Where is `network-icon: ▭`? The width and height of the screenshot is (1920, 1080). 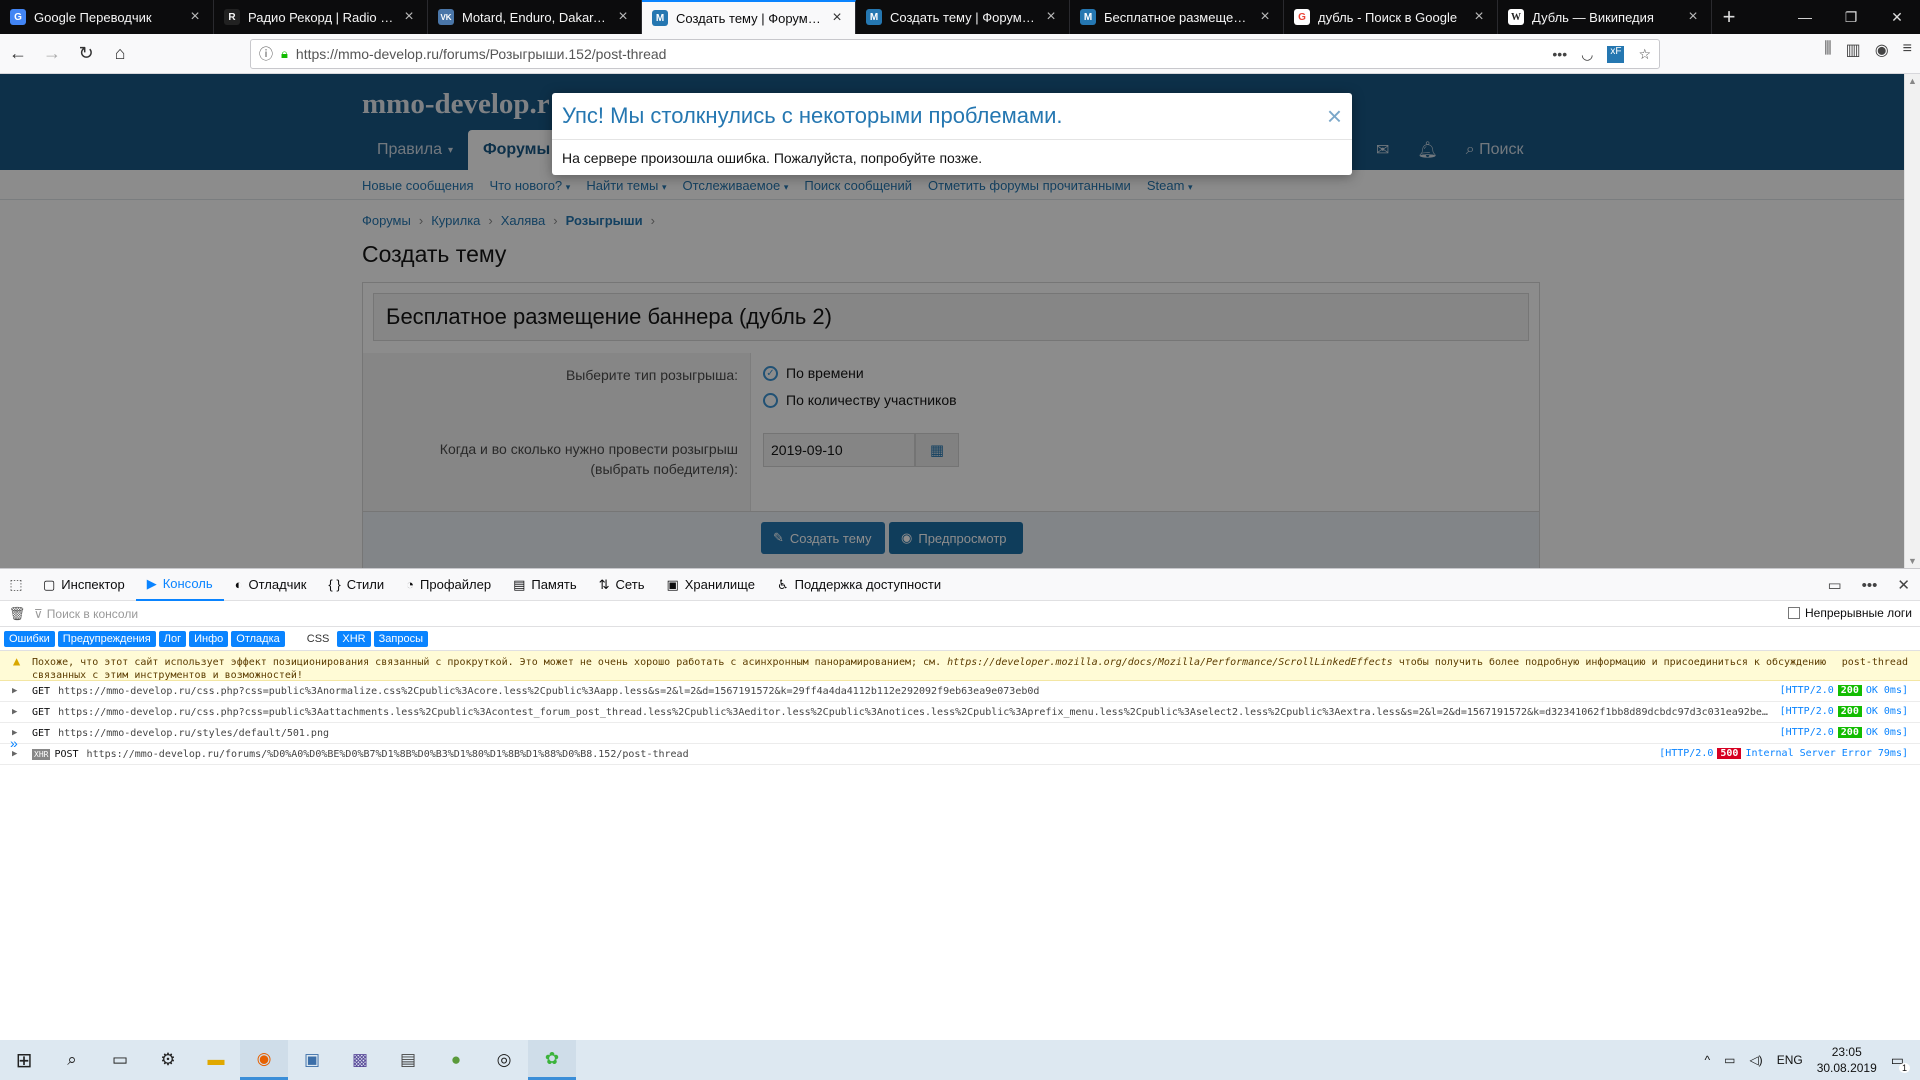
network-icon: ▭ is located at coordinates (1729, 1060).